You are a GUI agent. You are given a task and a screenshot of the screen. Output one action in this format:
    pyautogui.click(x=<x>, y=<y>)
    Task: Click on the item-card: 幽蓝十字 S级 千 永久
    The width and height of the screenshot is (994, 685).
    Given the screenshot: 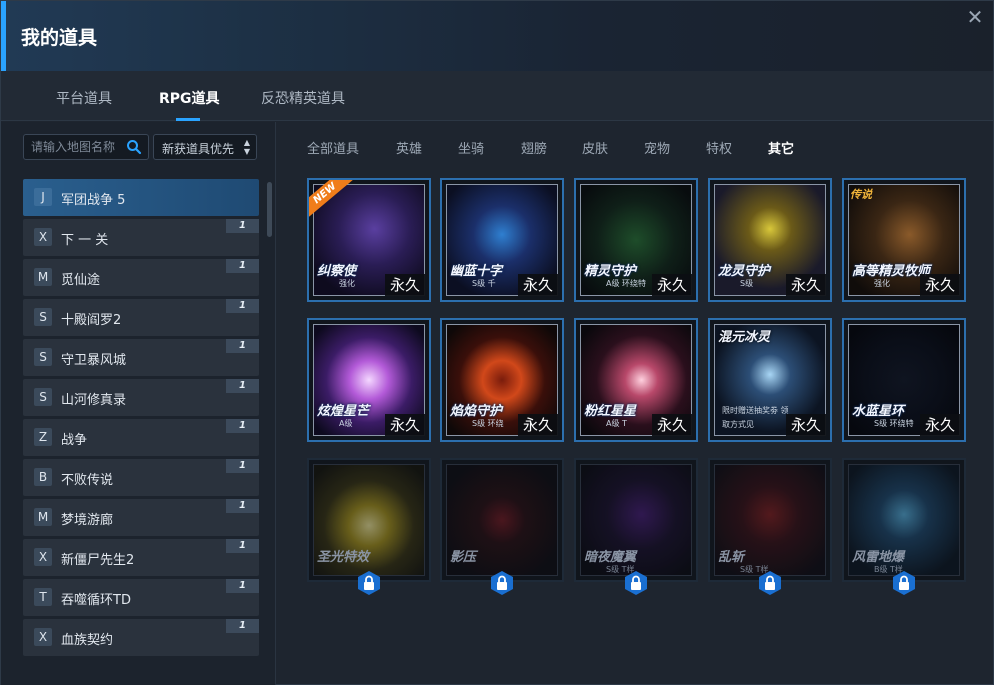 What is the action you would take?
    pyautogui.click(x=502, y=240)
    